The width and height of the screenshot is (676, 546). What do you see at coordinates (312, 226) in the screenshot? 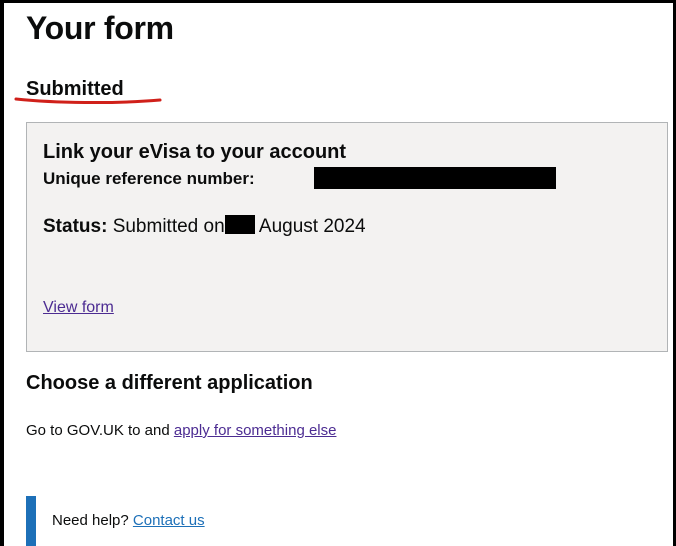
I see `status-suffix: August 2024` at bounding box center [312, 226].